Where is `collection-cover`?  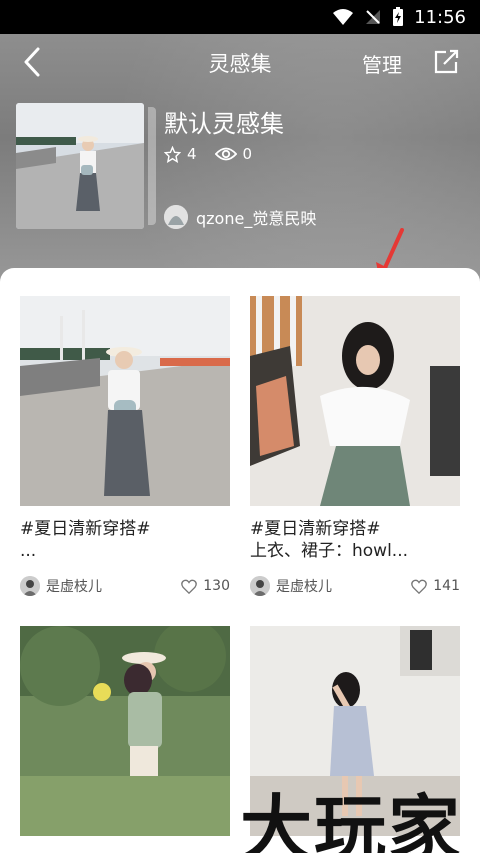
collection-cover is located at coordinates (80, 166).